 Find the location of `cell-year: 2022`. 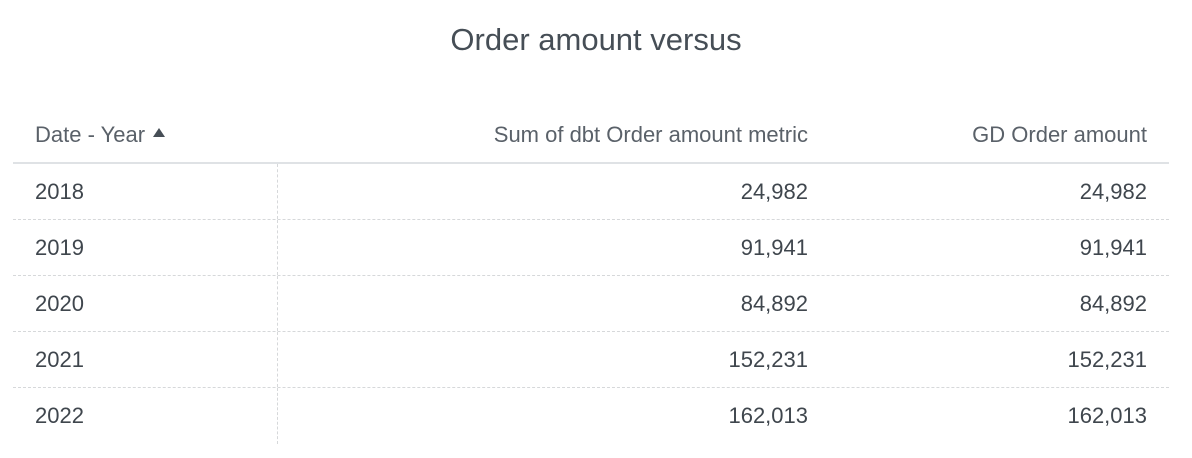

cell-year: 2022 is located at coordinates (145, 416).